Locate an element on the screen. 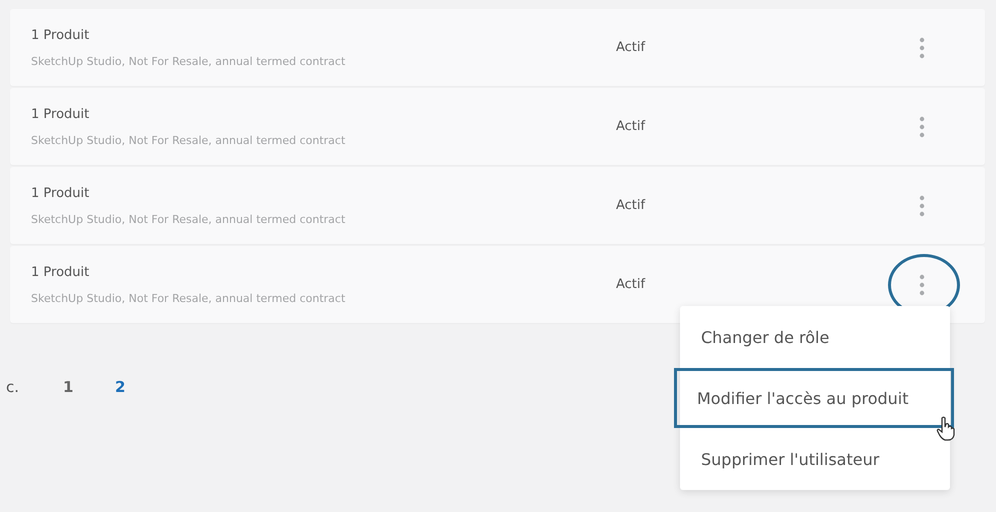 Image resolution: width=996 pixels, height=512 pixels. page-link: 2 is located at coordinates (141, 387).